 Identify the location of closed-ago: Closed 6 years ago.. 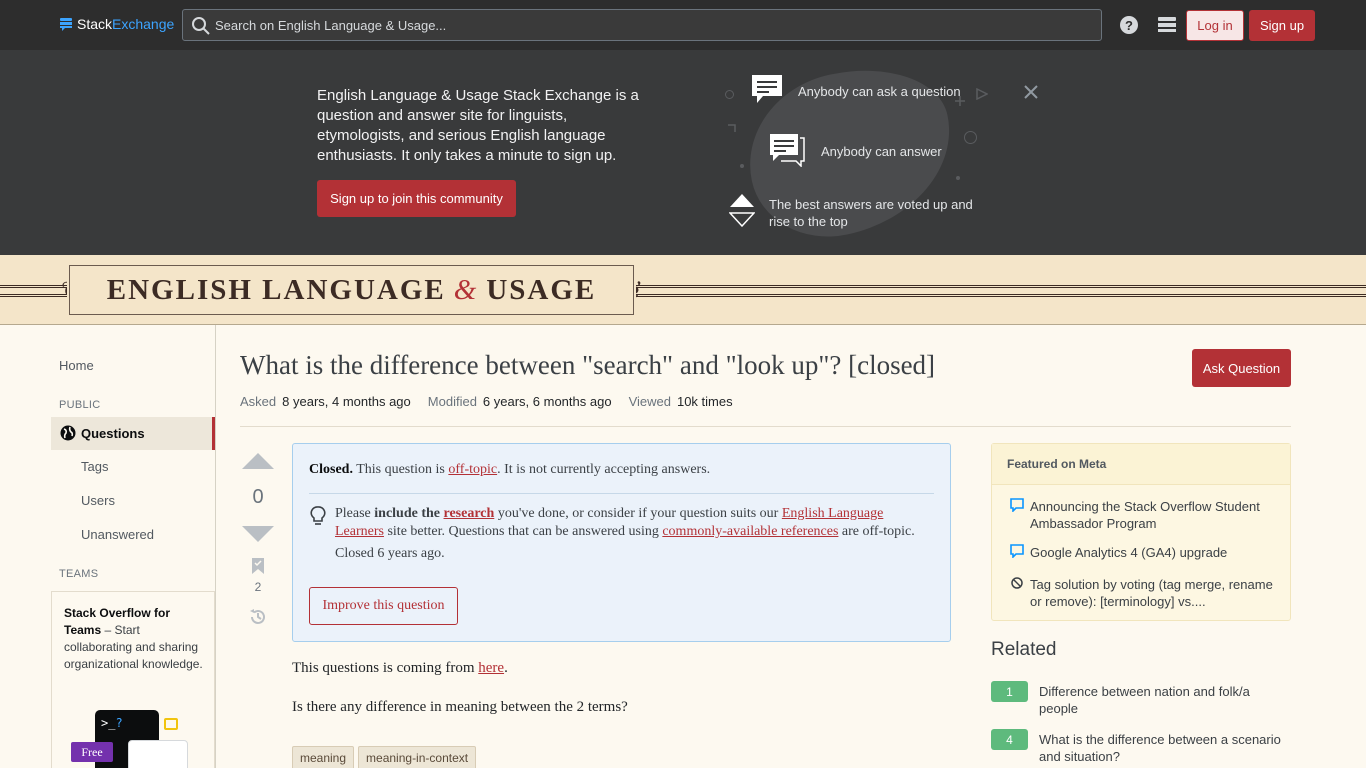
(390, 553).